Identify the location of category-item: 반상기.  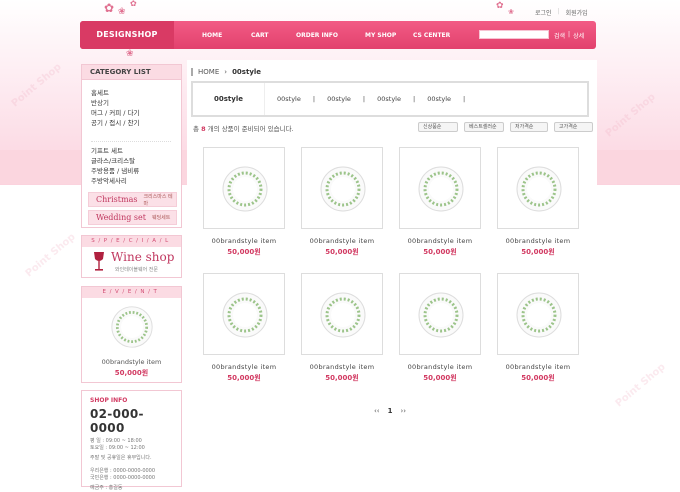
(136, 103).